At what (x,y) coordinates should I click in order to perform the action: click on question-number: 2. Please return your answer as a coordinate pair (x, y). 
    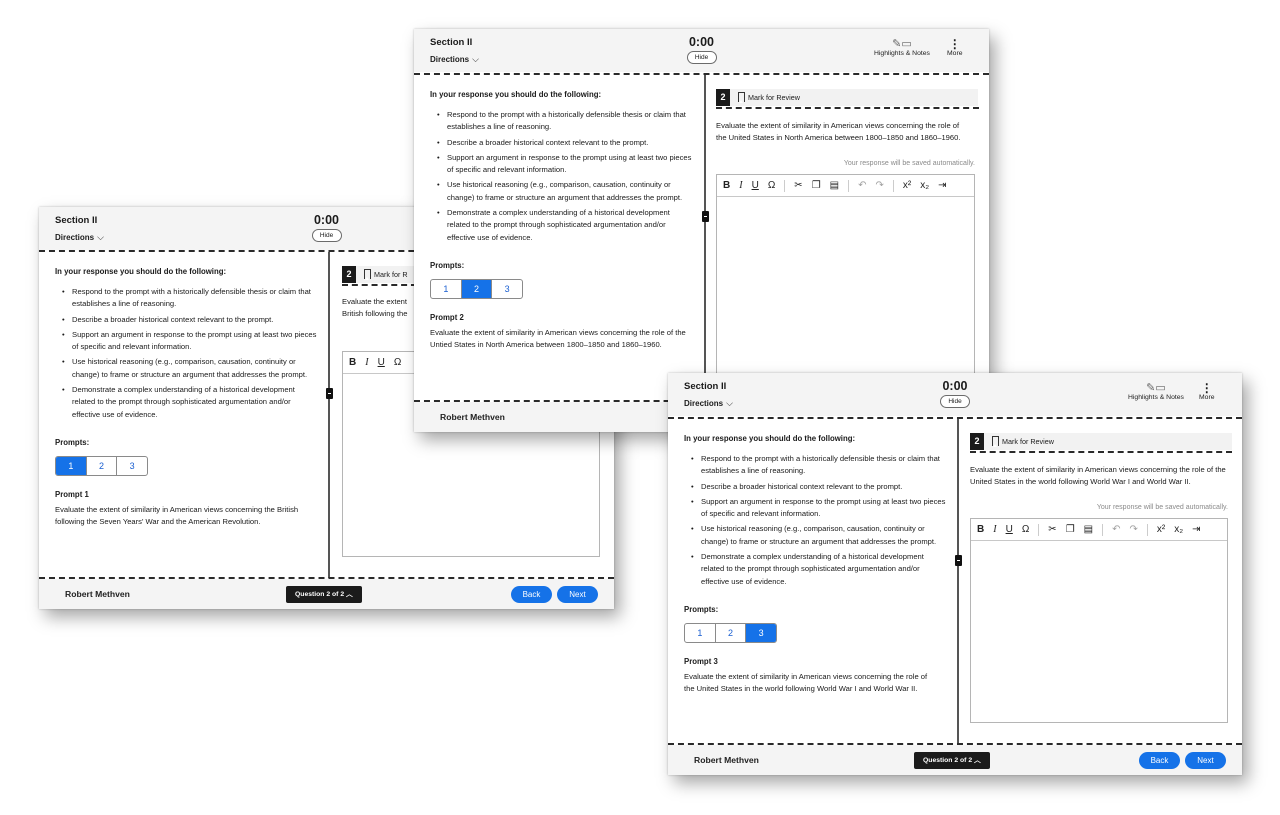
    Looking at the image, I should click on (349, 274).